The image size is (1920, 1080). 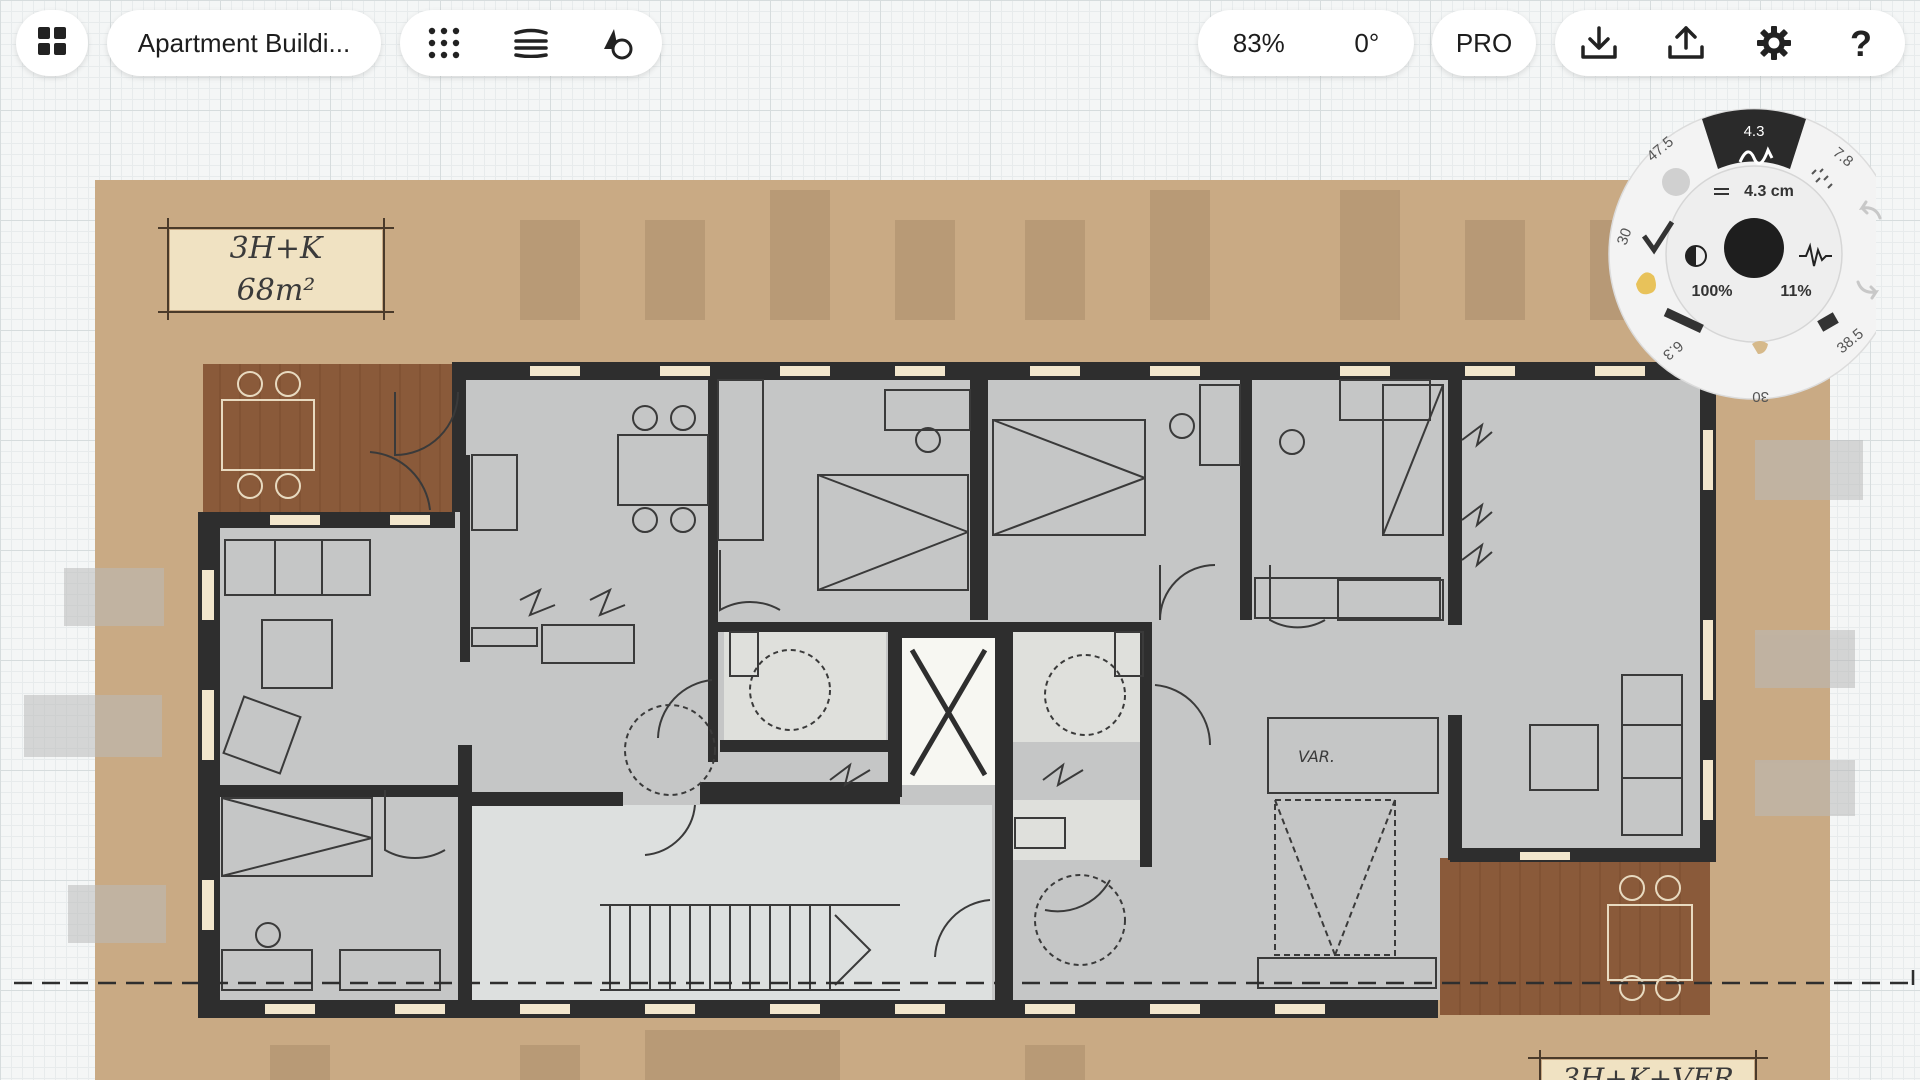 I want to click on undo-button, so click(x=1869, y=211).